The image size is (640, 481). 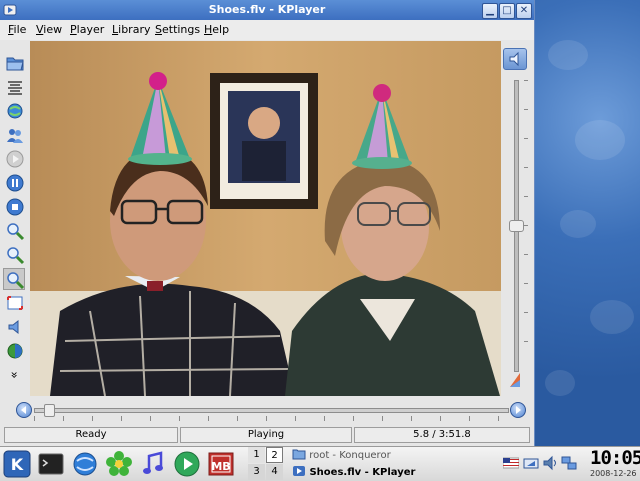 I want to click on status-time: 5.8 / 3:51.8, so click(x=442, y=435).